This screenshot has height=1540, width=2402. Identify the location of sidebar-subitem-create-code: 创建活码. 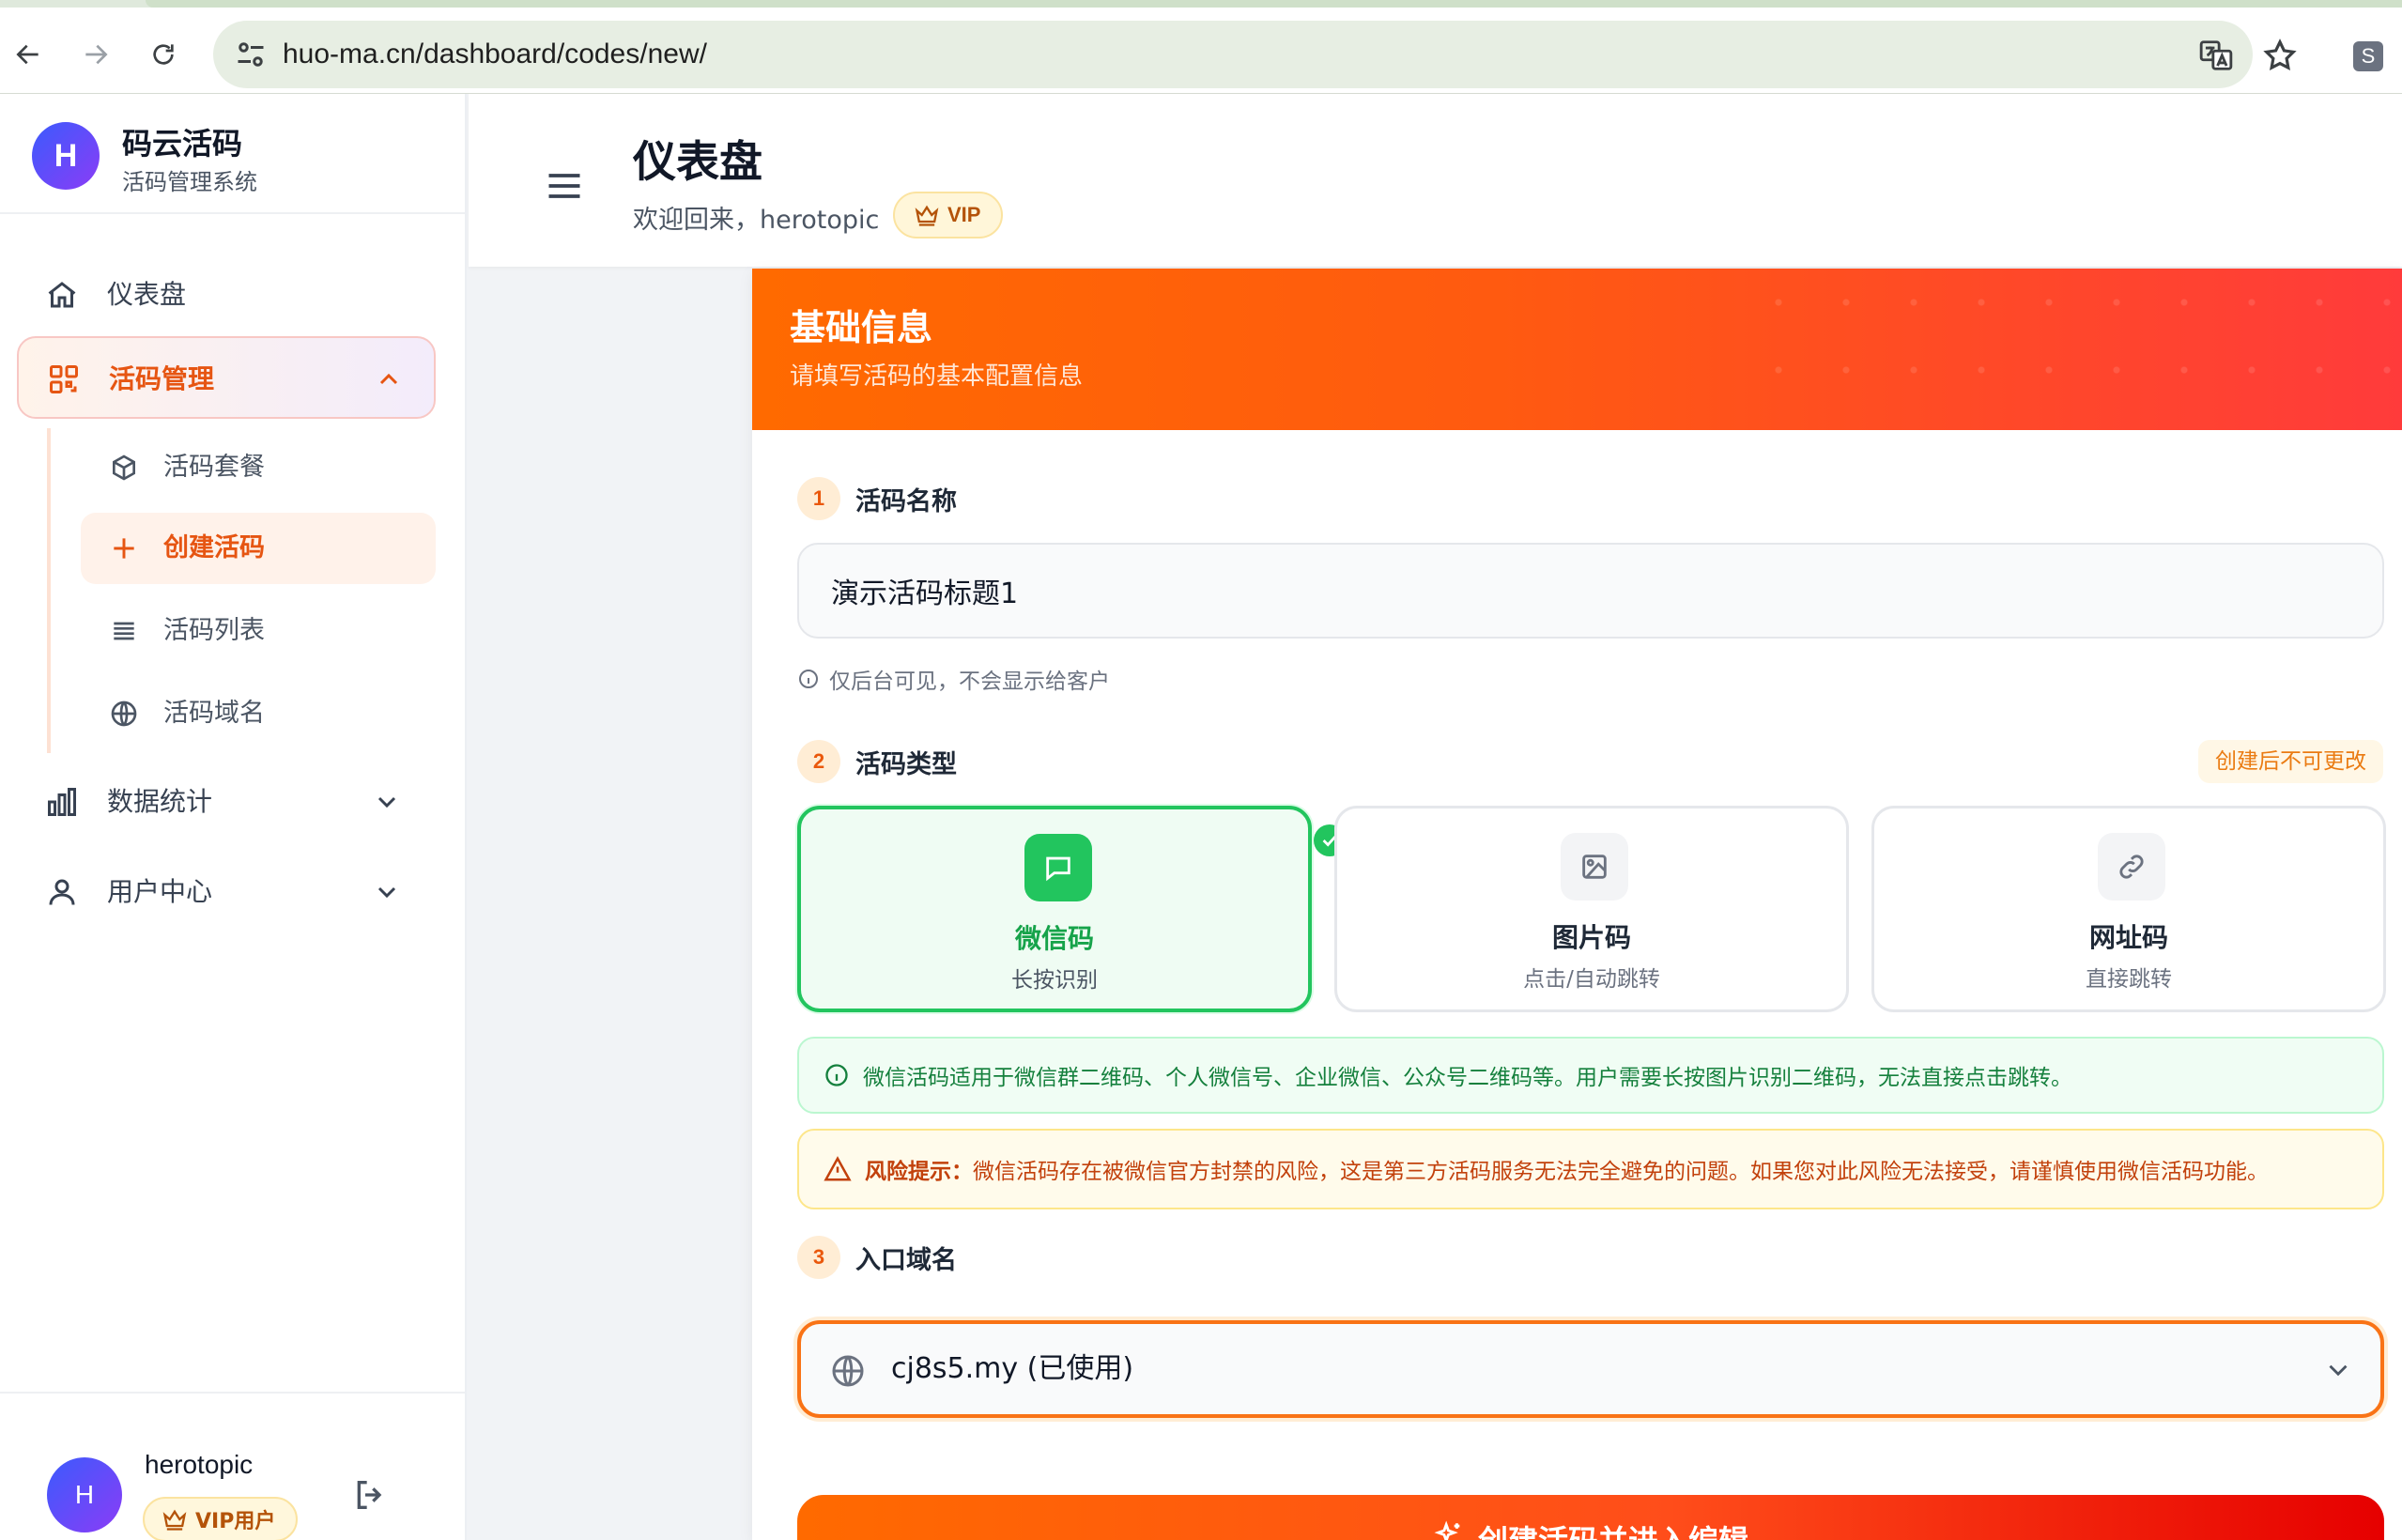
(258, 548).